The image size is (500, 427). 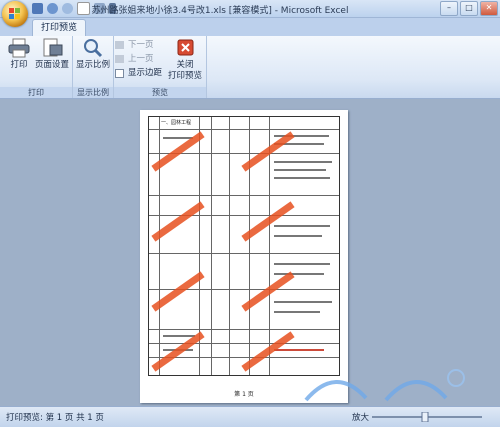 What do you see at coordinates (489, 8) in the screenshot?
I see `close-button: ✕` at bounding box center [489, 8].